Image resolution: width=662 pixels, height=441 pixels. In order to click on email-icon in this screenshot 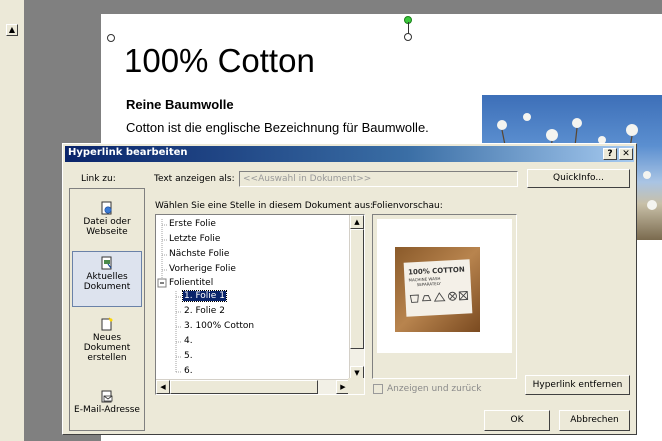, I will do `click(107, 396)`.